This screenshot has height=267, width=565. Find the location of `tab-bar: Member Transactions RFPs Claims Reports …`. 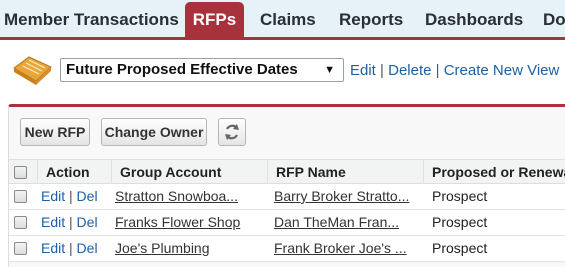

tab-bar: Member Transactions RFPs Claims Reports … is located at coordinates (282, 20).